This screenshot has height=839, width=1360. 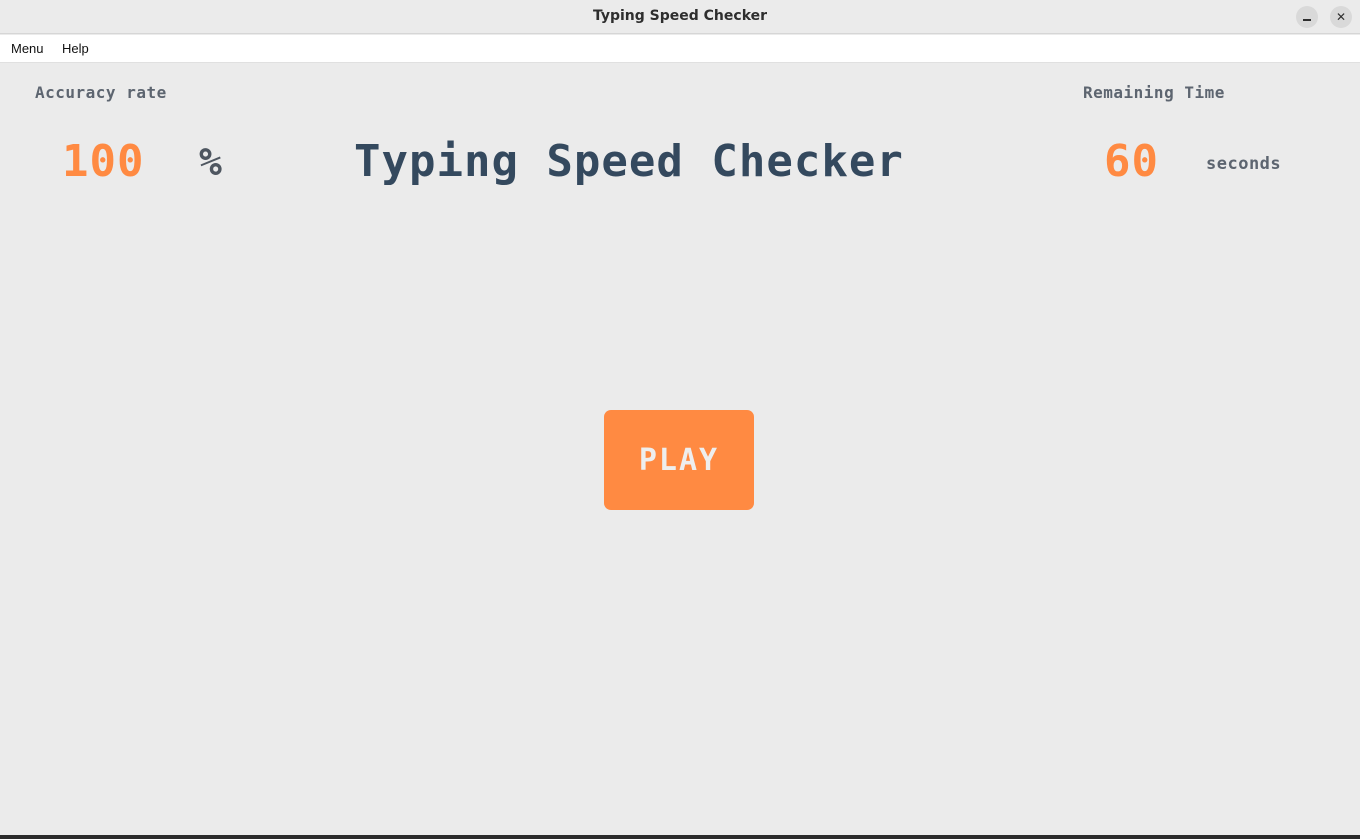 I want to click on menu-item-menu: Menu, so click(x=27, y=48).